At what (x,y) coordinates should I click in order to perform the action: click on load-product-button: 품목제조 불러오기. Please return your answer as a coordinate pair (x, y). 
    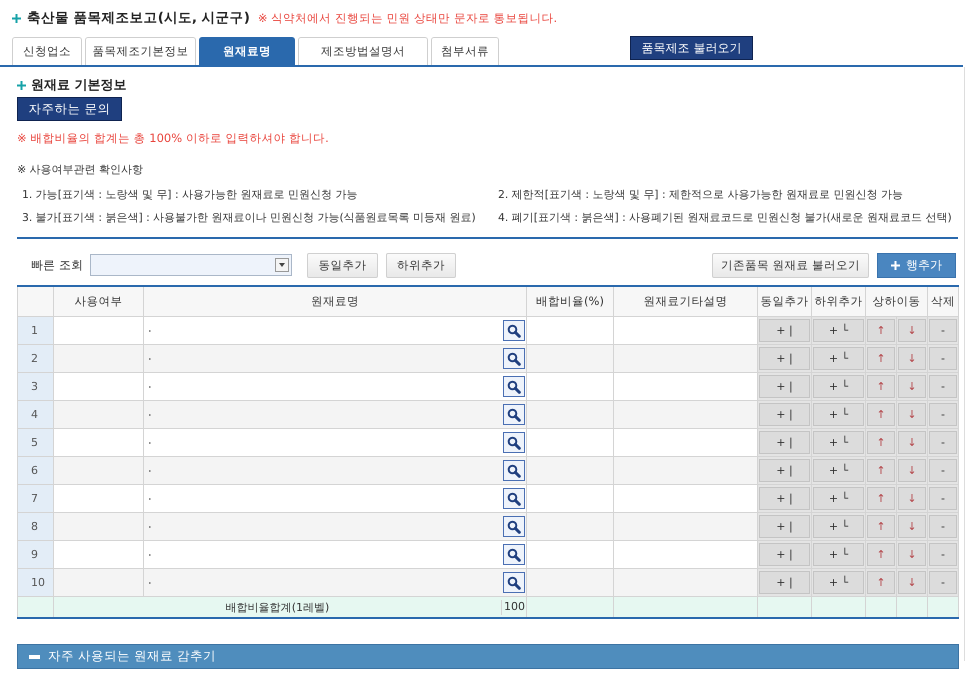
    Looking at the image, I should click on (691, 48).